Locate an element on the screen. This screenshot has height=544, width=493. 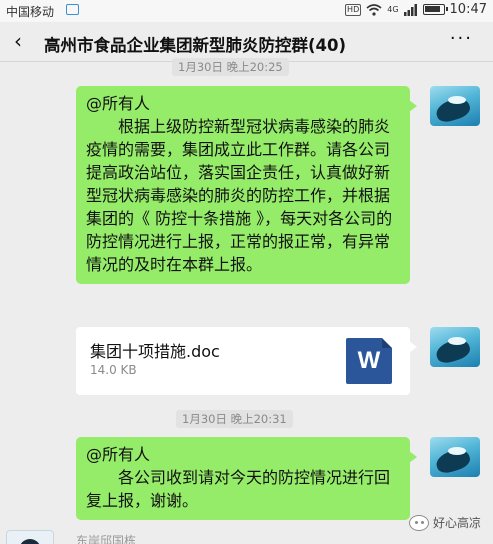
chat-header: ‹ 高州市食品企业集团新型肺炎防控群(40) ··· is located at coordinates (246, 42).